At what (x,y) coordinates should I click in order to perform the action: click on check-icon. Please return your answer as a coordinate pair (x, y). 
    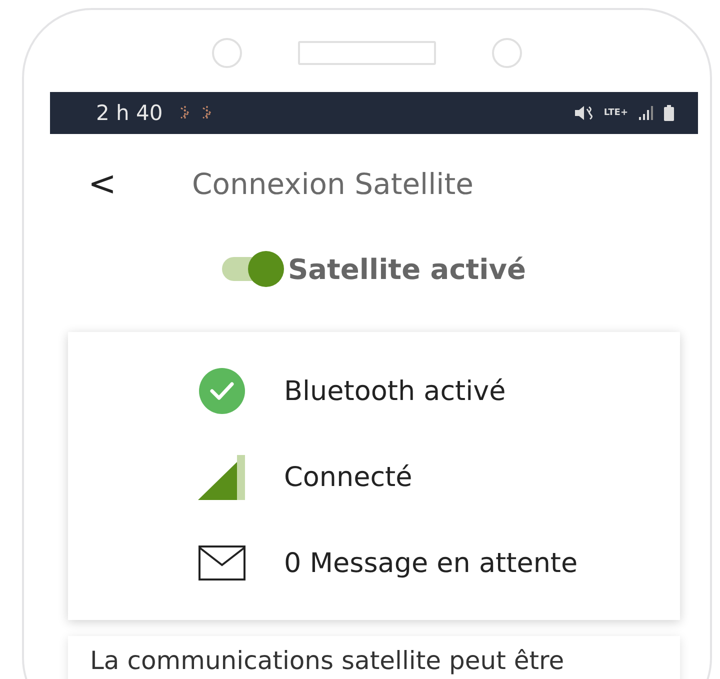
    Looking at the image, I should click on (222, 391).